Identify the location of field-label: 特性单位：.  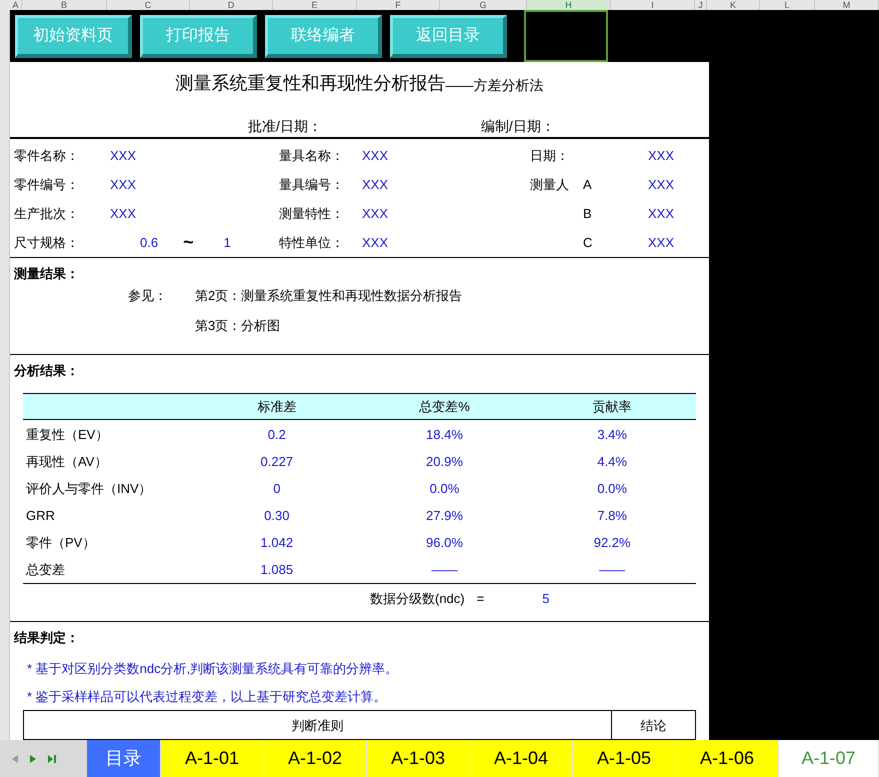
(312, 243).